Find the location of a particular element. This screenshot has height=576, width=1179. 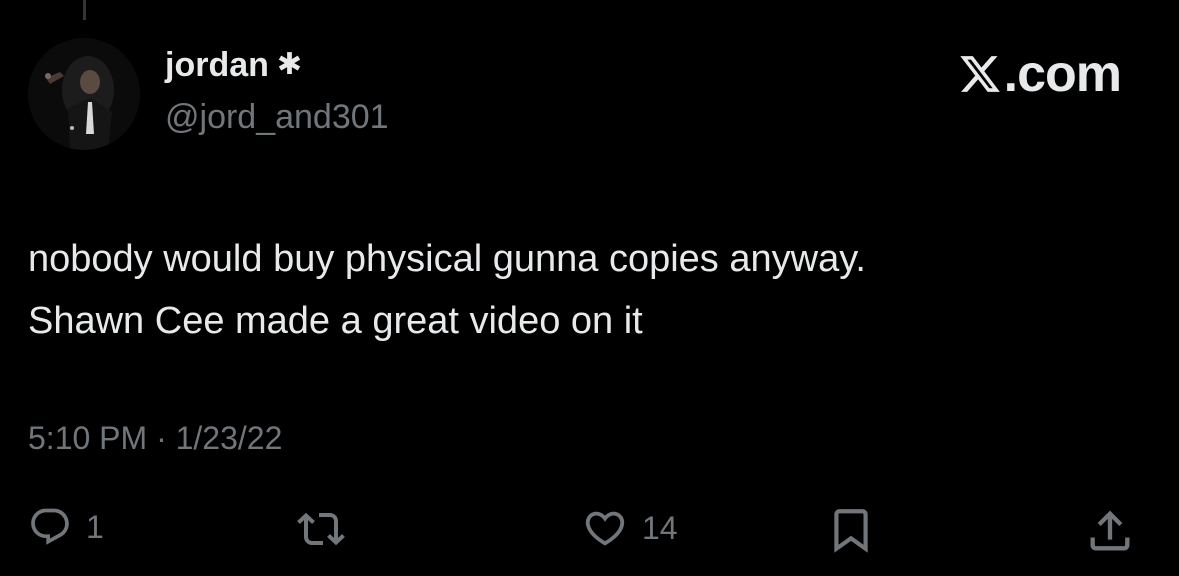

brand-logo: .com is located at coordinates (1040, 74).